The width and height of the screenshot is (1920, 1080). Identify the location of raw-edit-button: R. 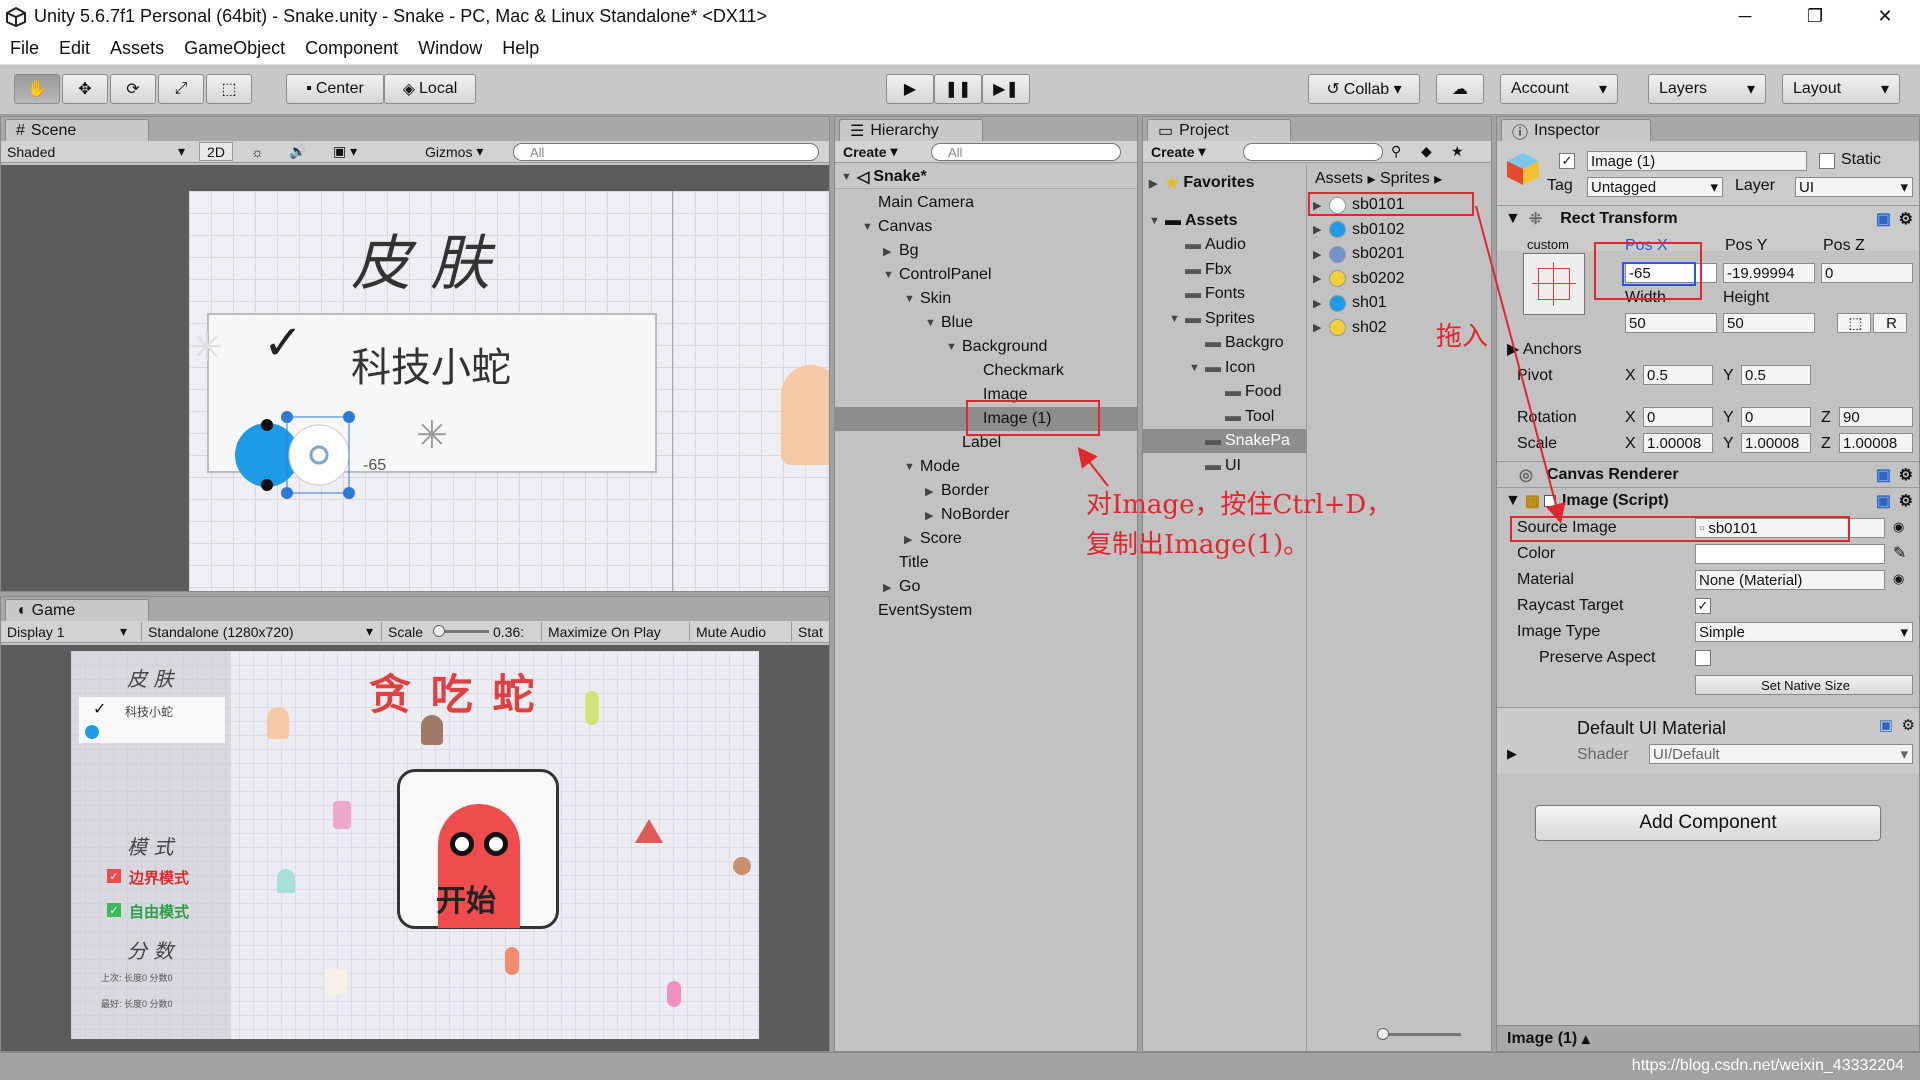
(1890, 323).